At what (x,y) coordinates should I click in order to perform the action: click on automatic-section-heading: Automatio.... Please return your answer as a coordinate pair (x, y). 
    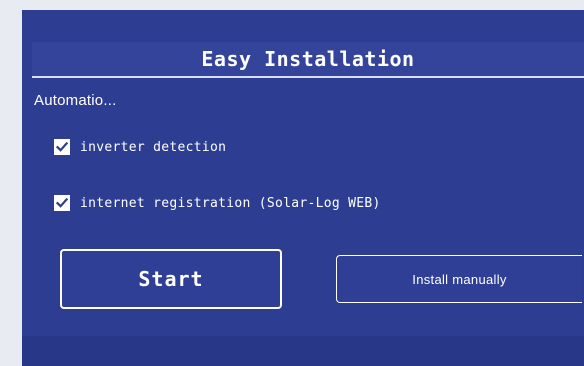
    Looking at the image, I should click on (75, 100).